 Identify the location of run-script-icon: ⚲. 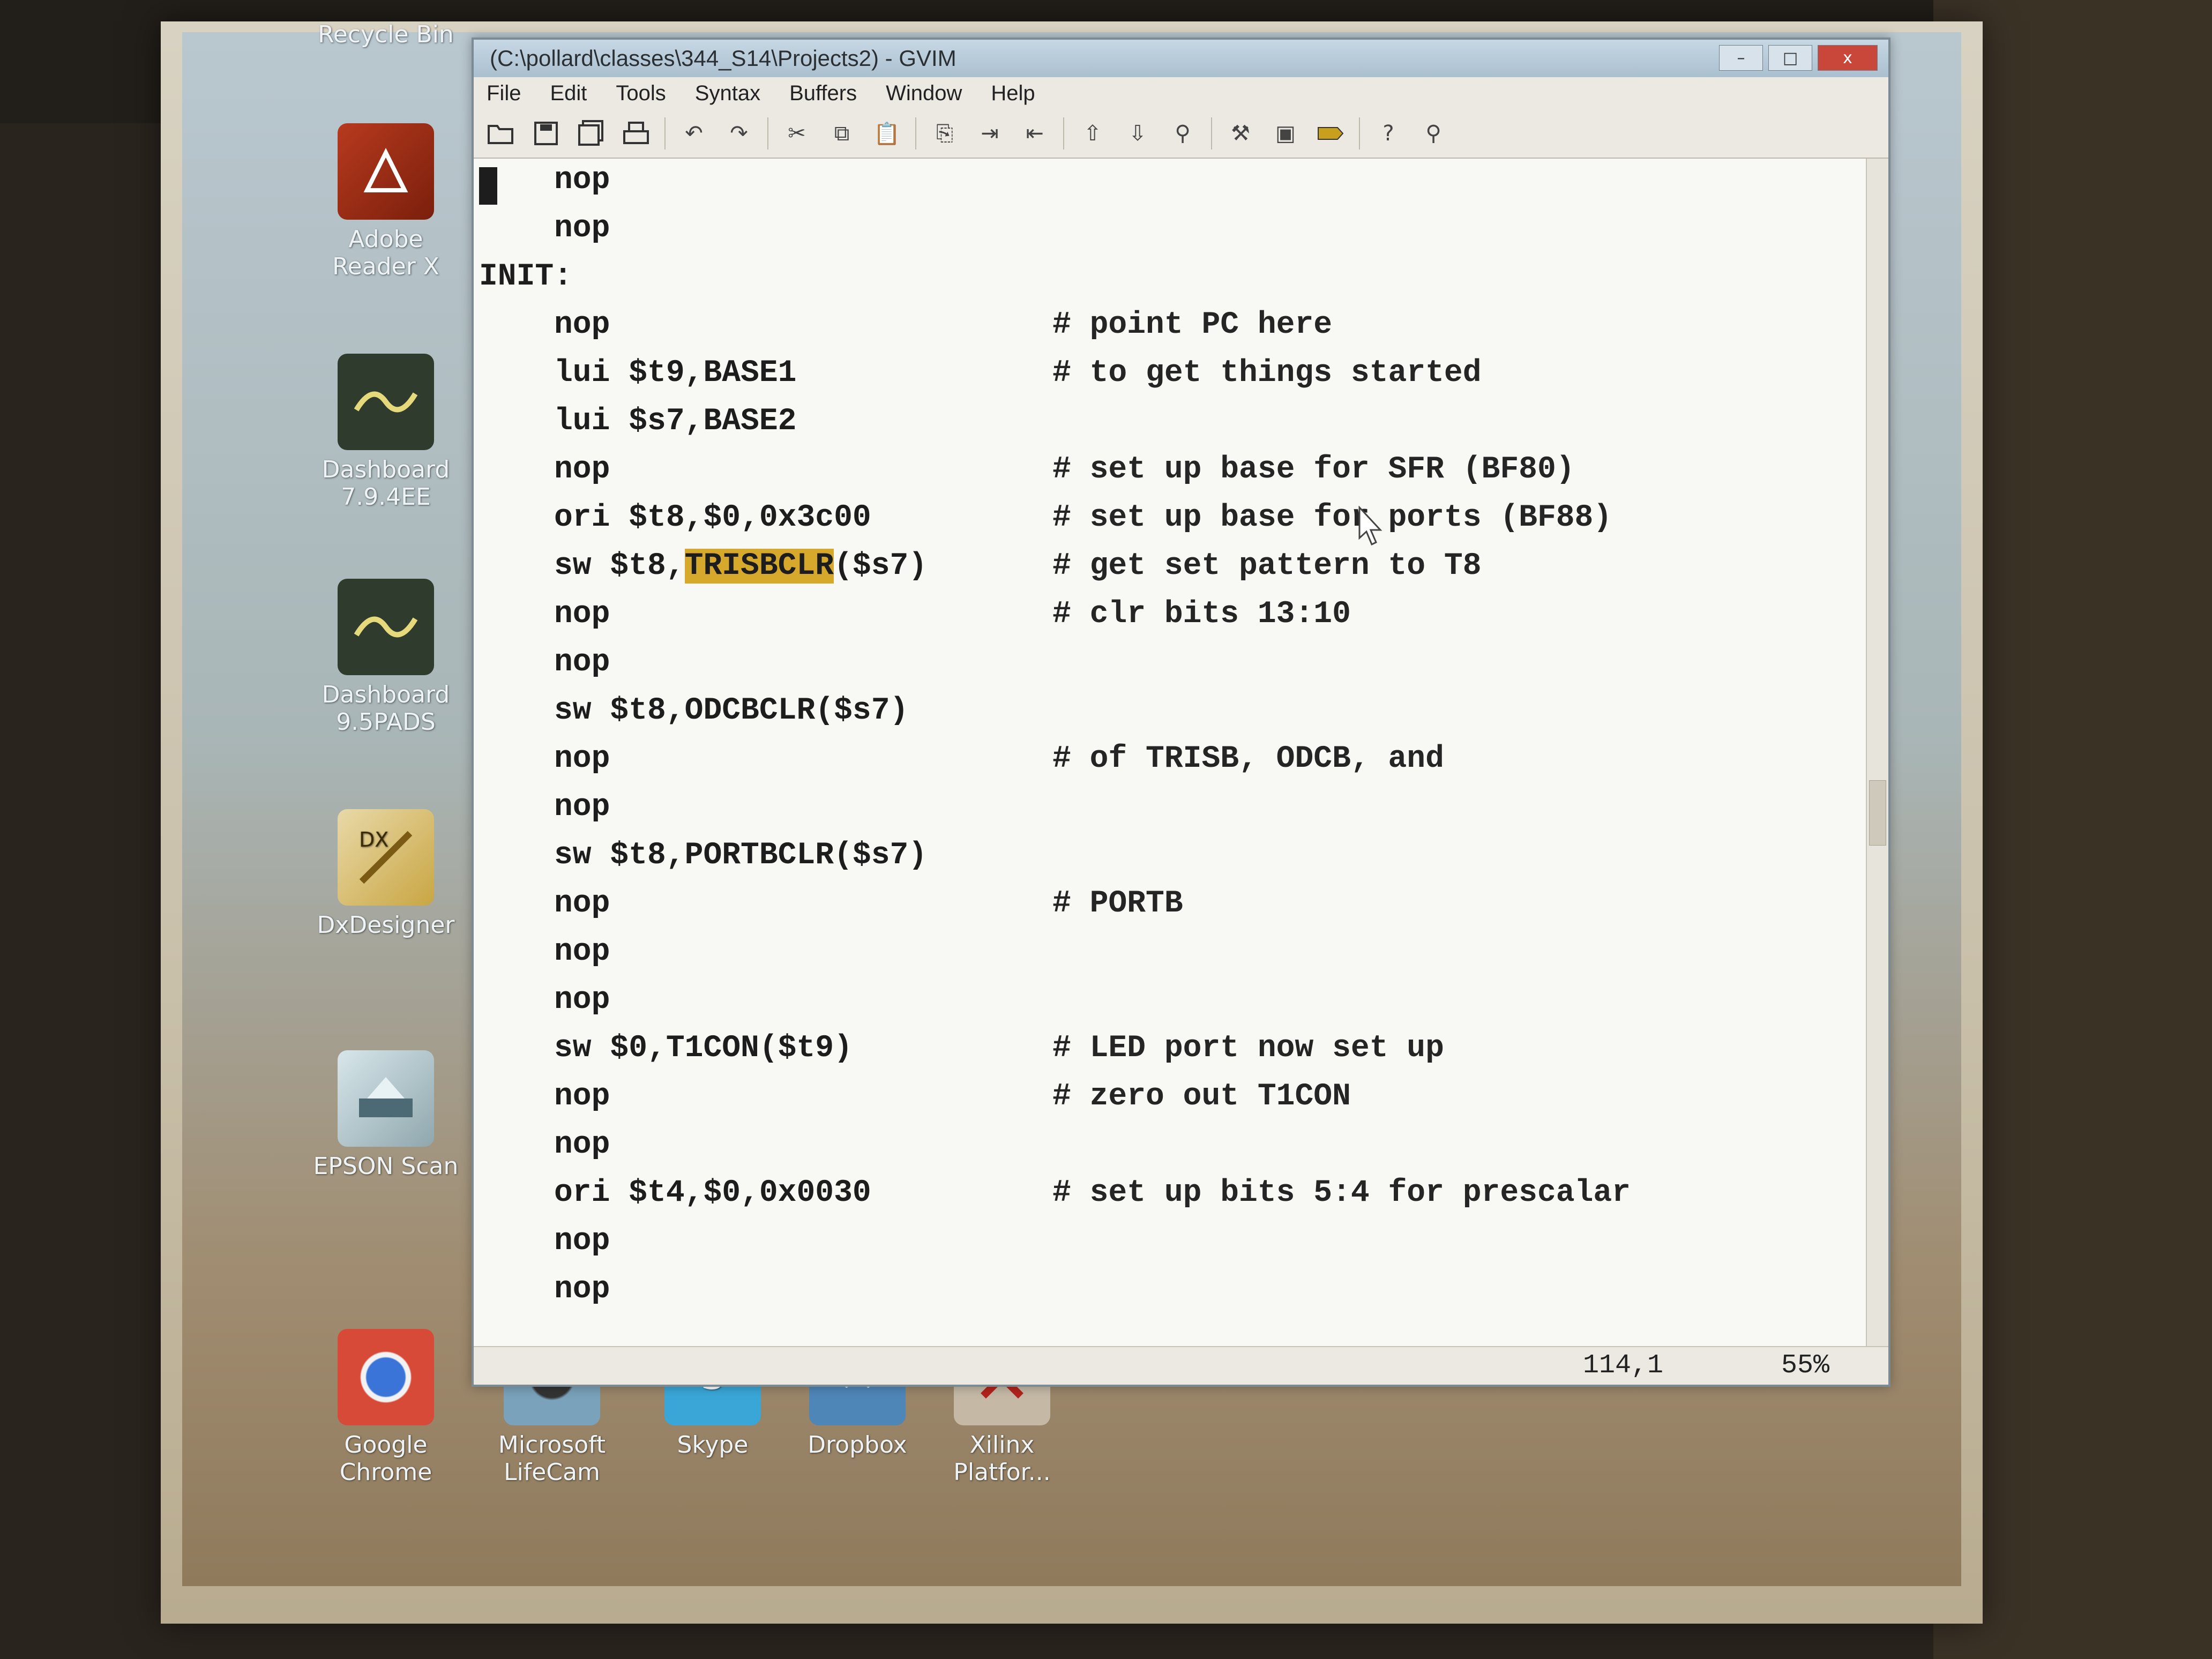
(1182, 133).